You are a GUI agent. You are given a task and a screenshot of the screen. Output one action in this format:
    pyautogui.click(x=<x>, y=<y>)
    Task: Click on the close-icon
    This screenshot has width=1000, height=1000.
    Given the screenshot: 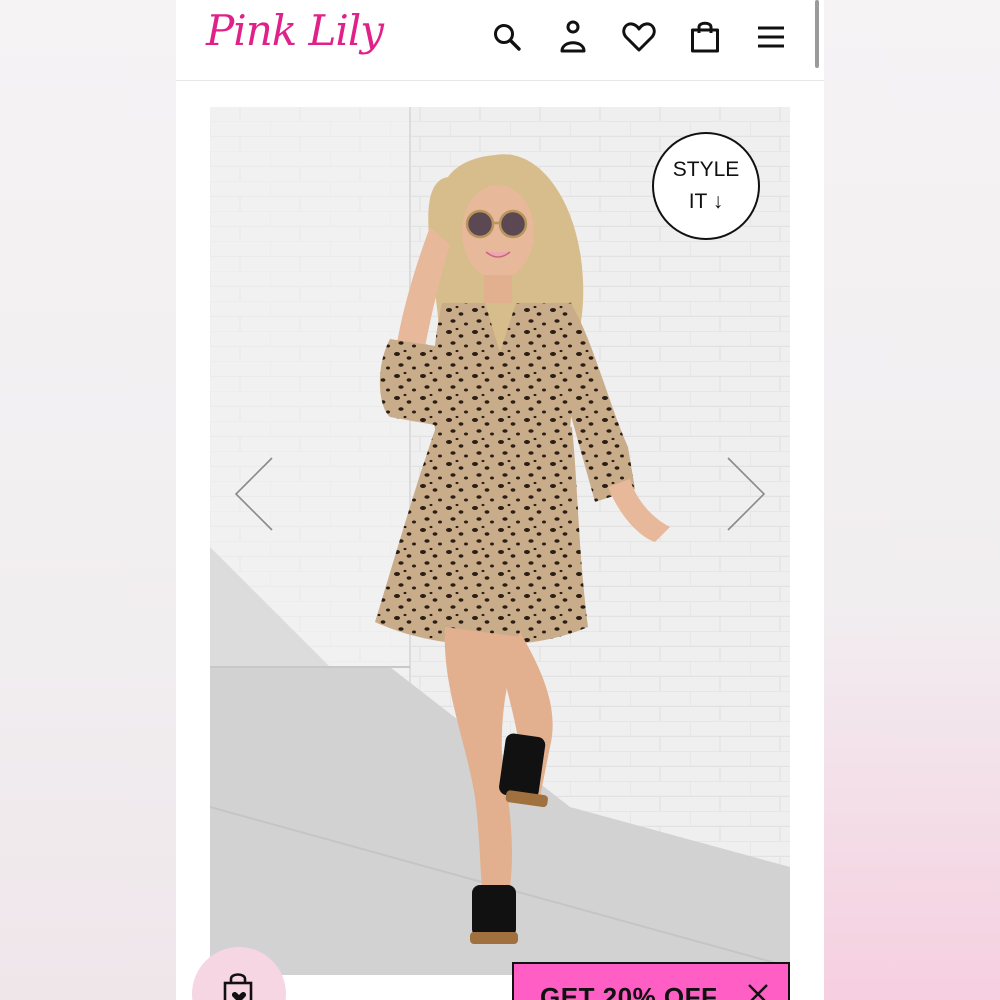 What is the action you would take?
    pyautogui.click(x=758, y=991)
    